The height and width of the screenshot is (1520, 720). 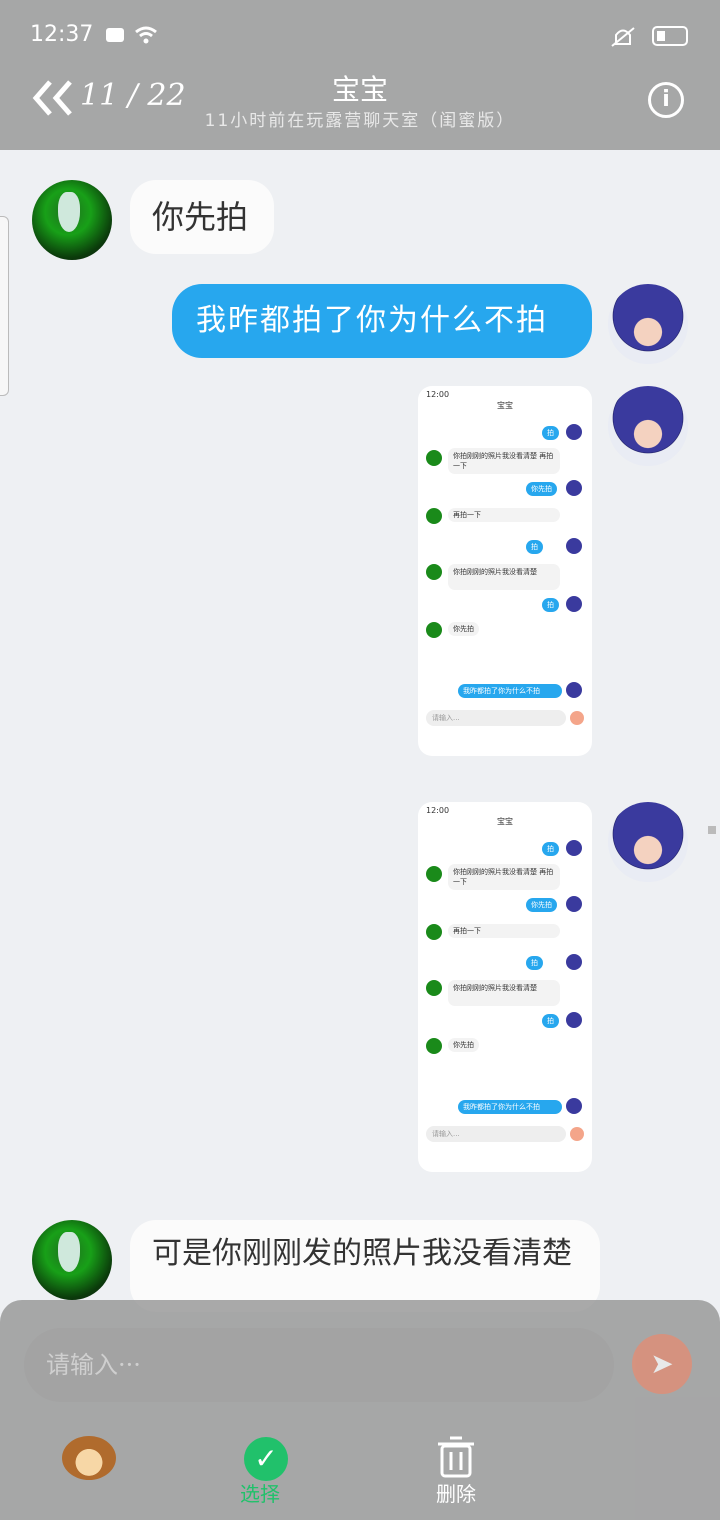 I want to click on trash-icon, so click(x=456, y=1457).